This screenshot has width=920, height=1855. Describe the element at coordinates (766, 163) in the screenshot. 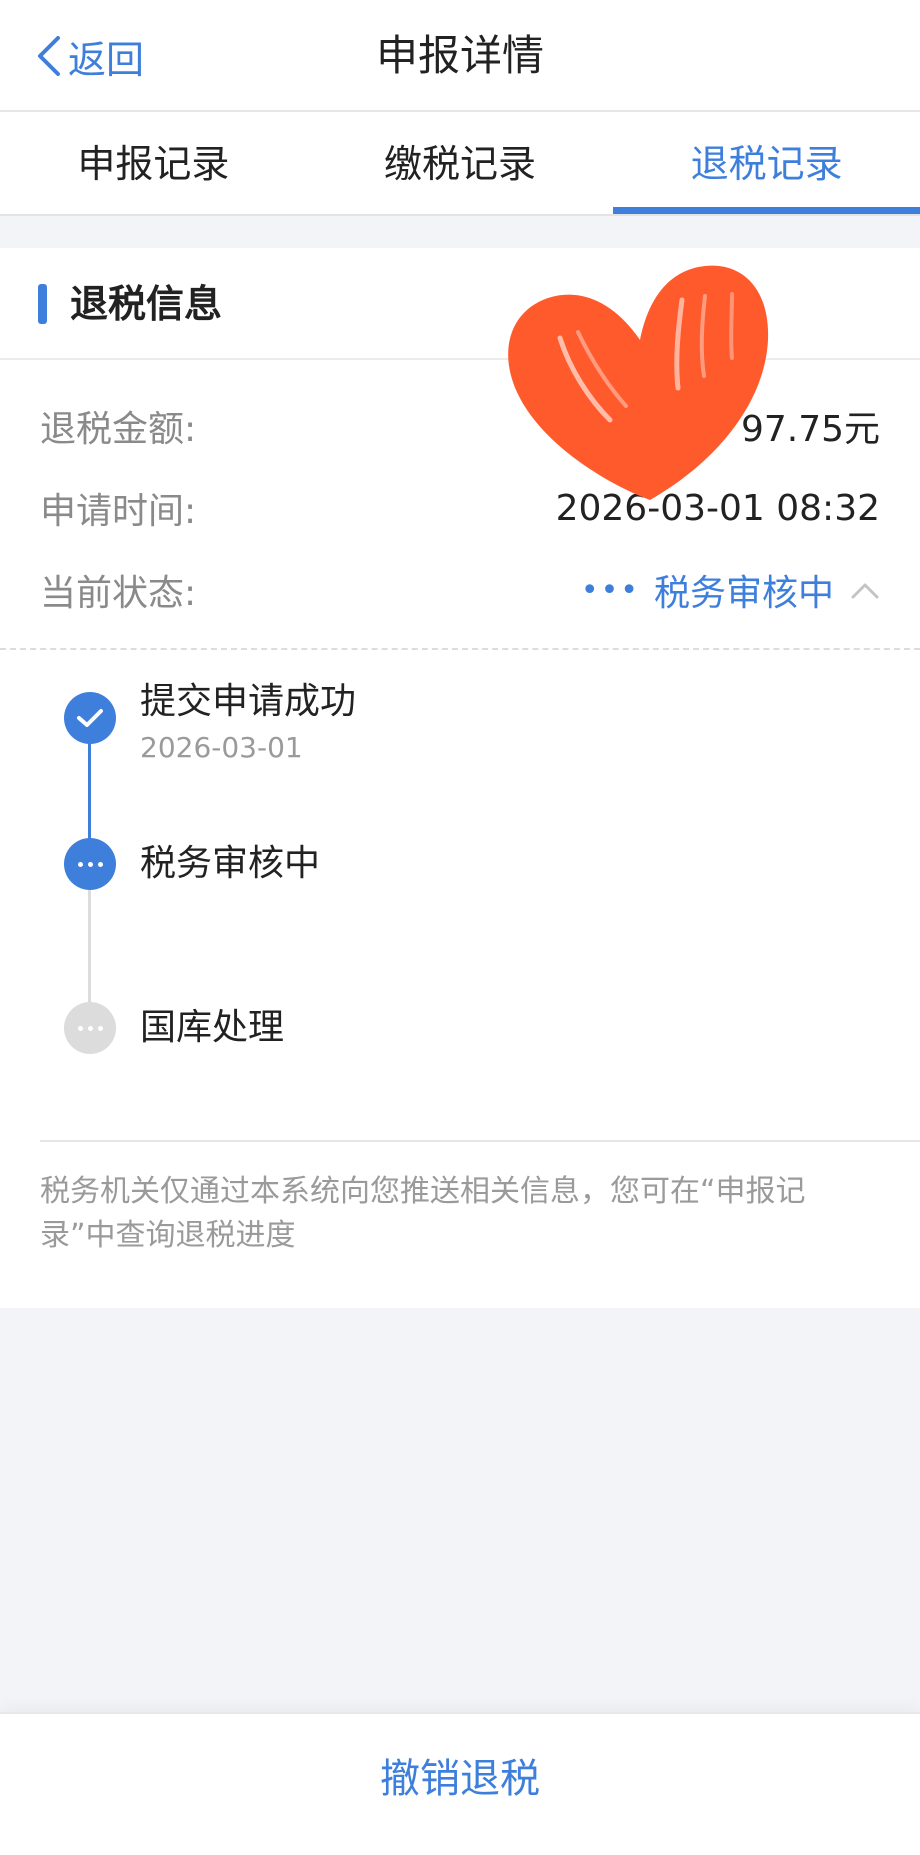

I see `tab-refund-records: 退税记录` at that location.